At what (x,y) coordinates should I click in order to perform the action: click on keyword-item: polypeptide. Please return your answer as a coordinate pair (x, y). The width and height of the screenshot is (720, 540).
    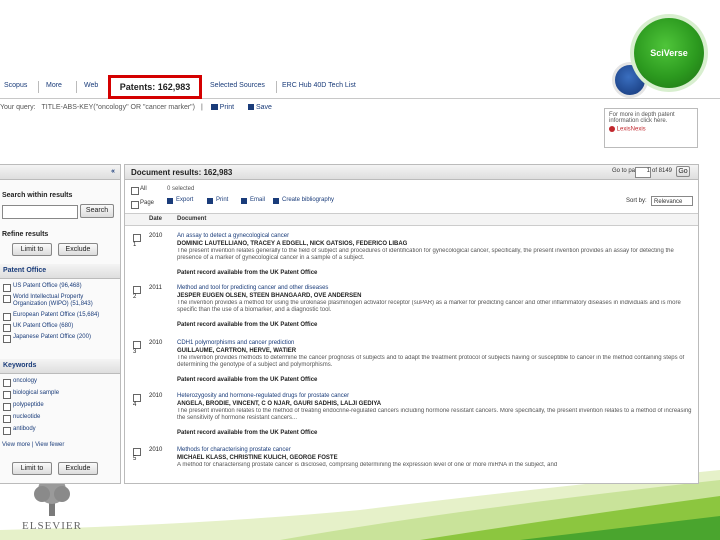
    Looking at the image, I should click on (28, 405).